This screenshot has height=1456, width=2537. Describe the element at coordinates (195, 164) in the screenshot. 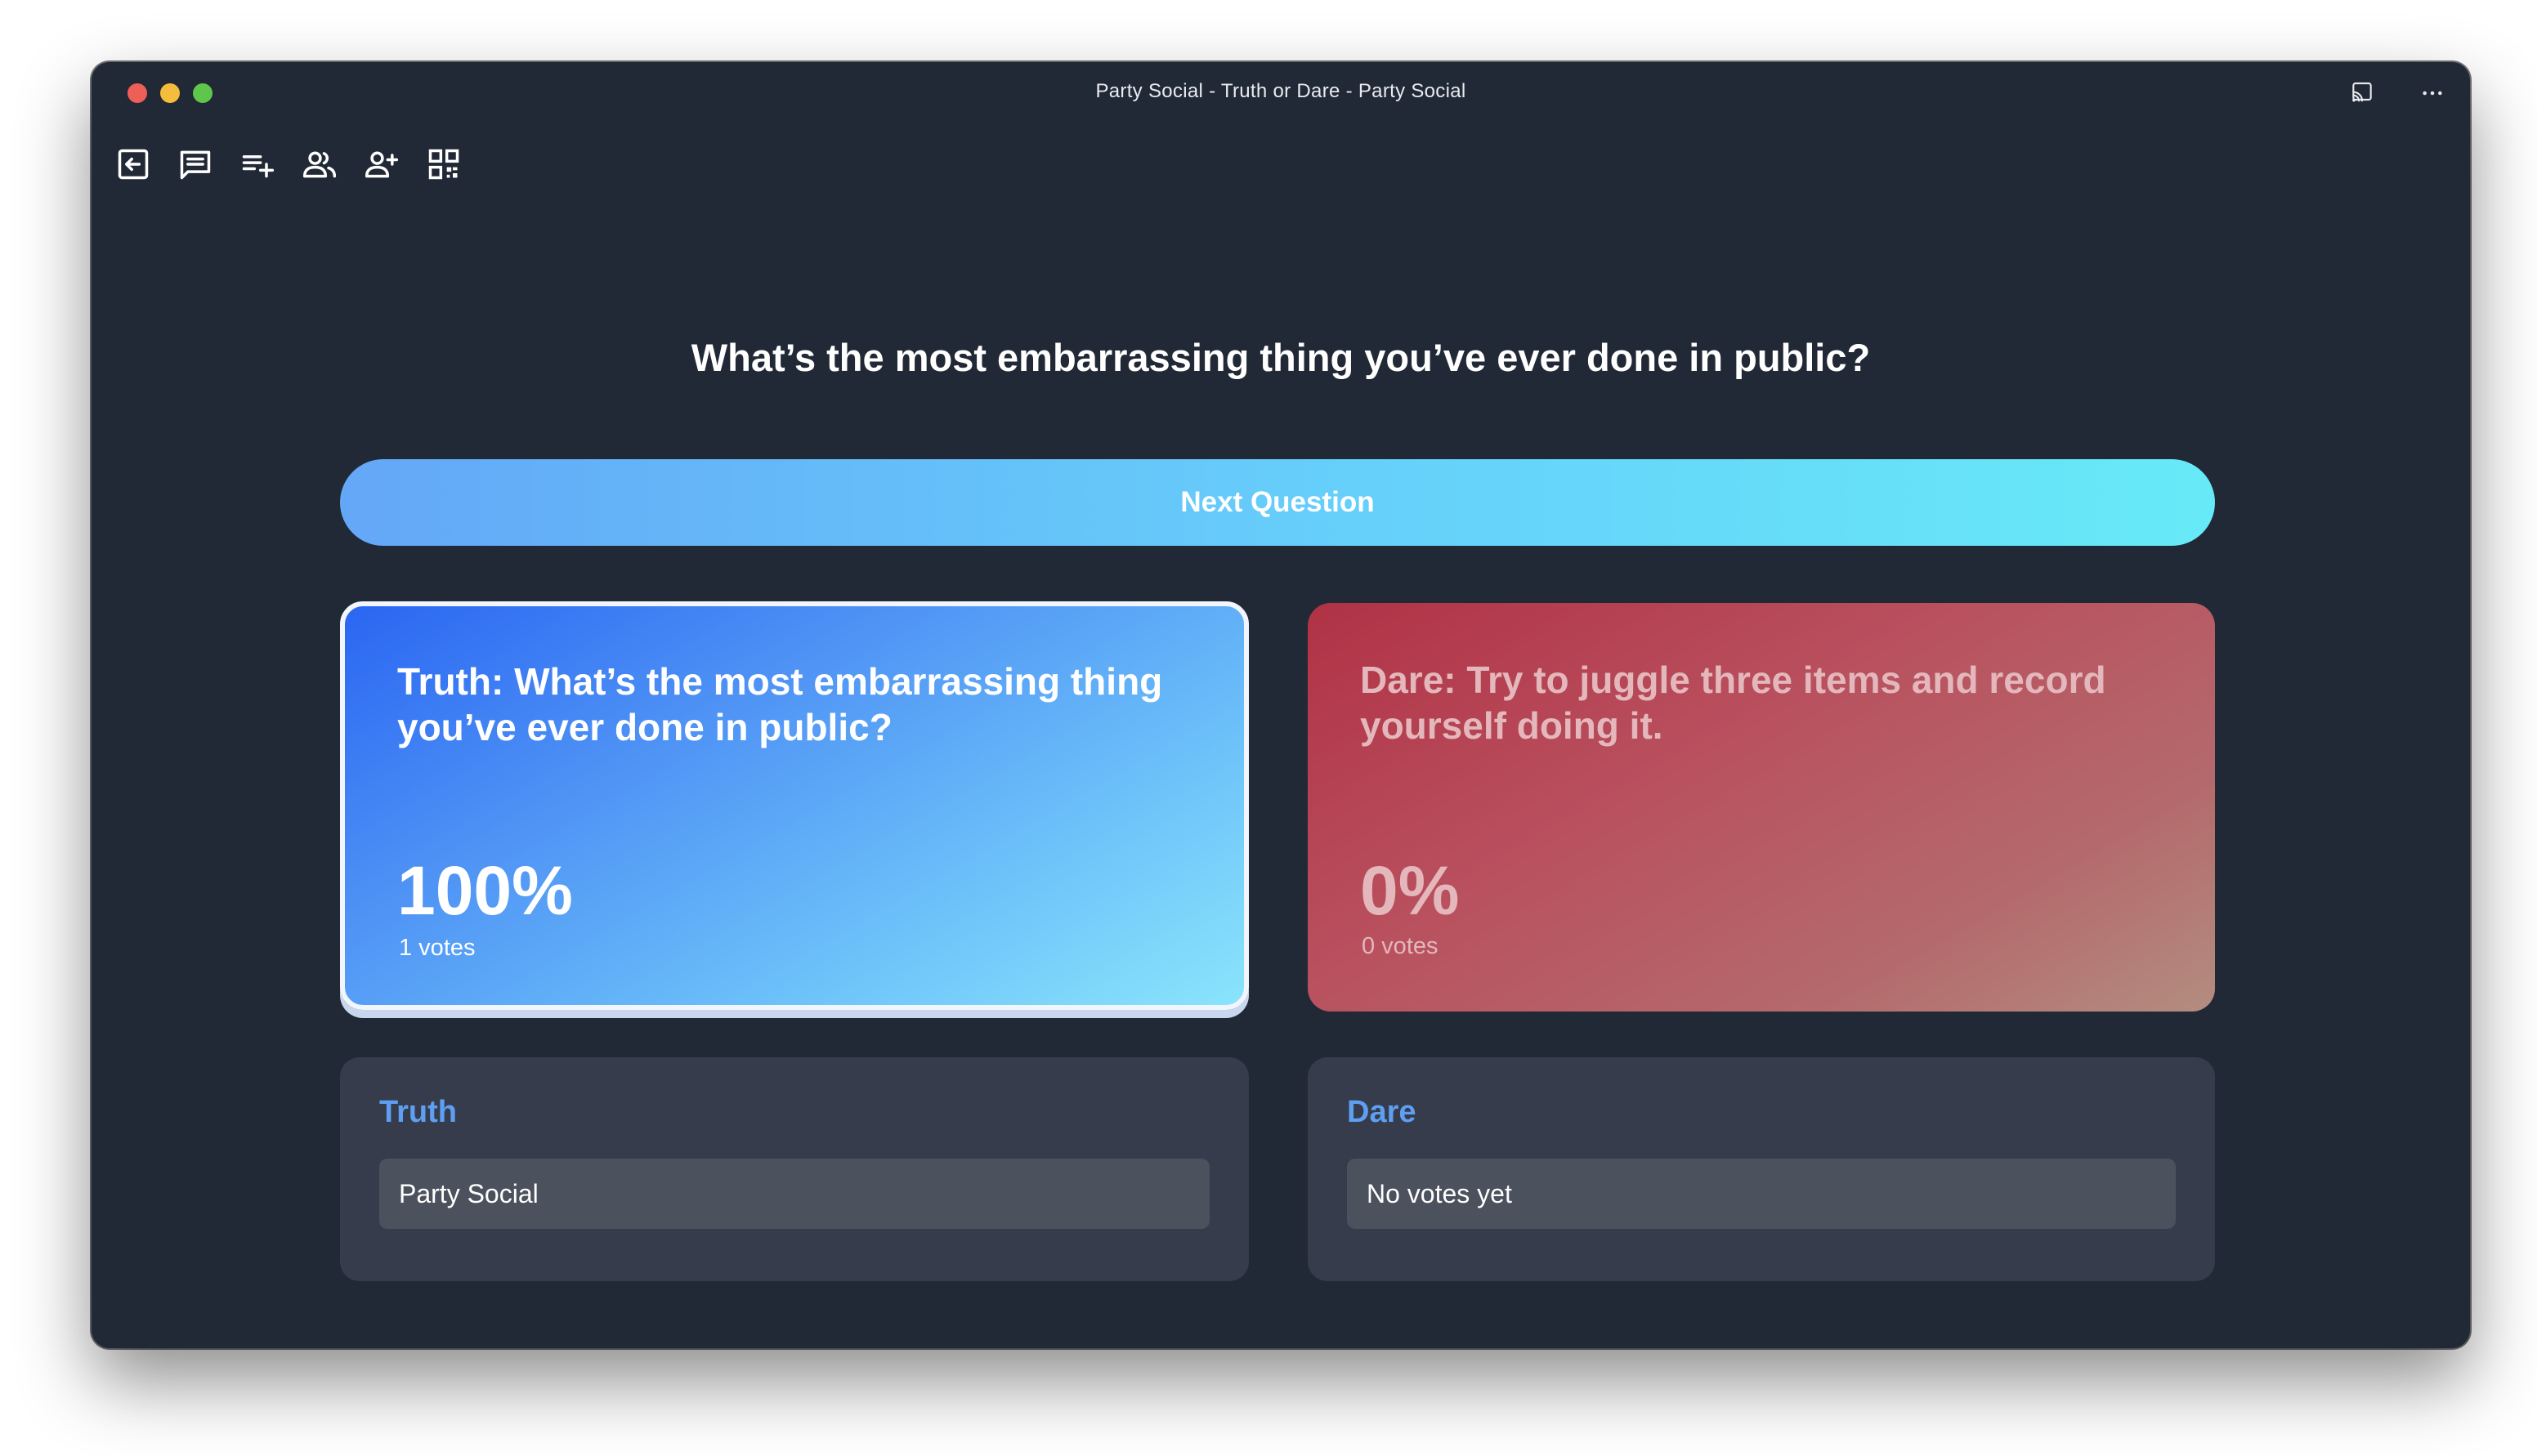

I see `chat-icon` at that location.